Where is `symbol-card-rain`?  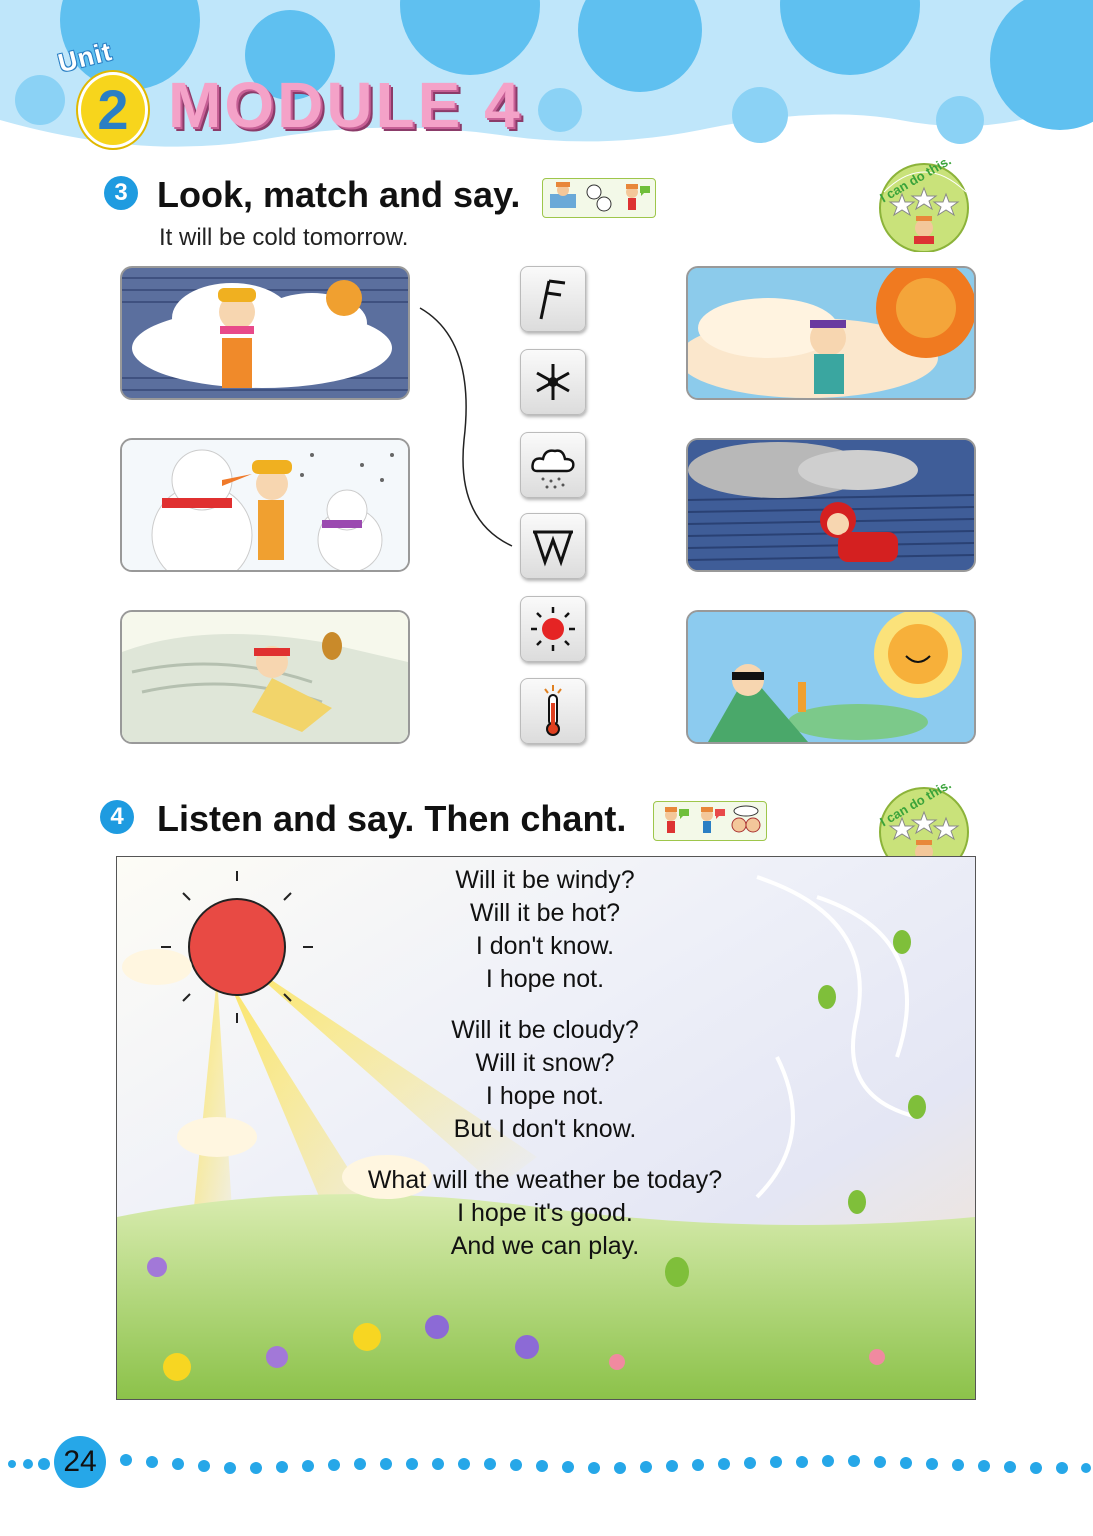 symbol-card-rain is located at coordinates (553, 465).